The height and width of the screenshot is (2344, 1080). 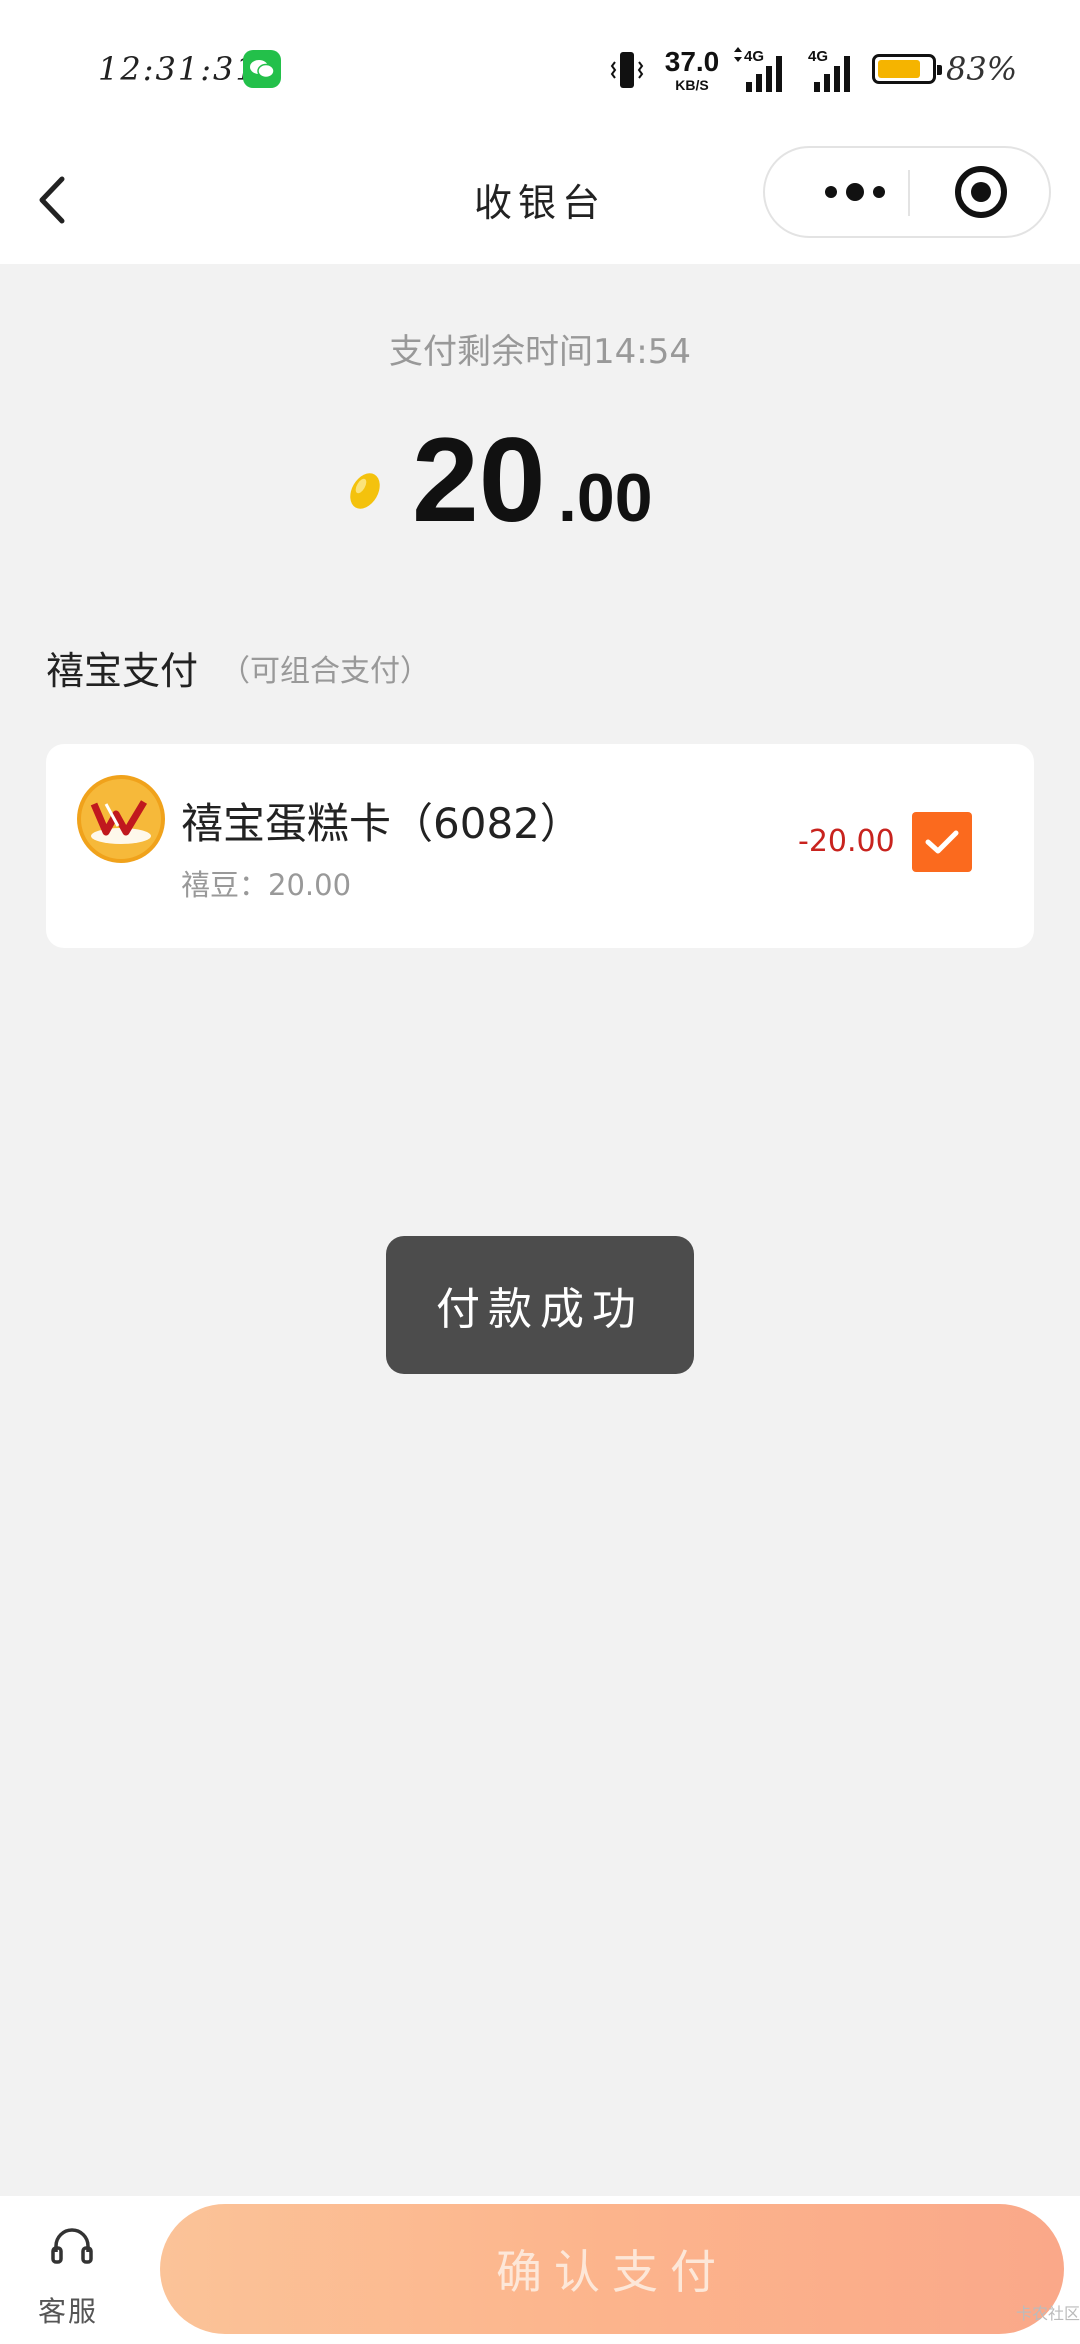 I want to click on confirm-pay-button: 确认支付, so click(x=612, y=2269).